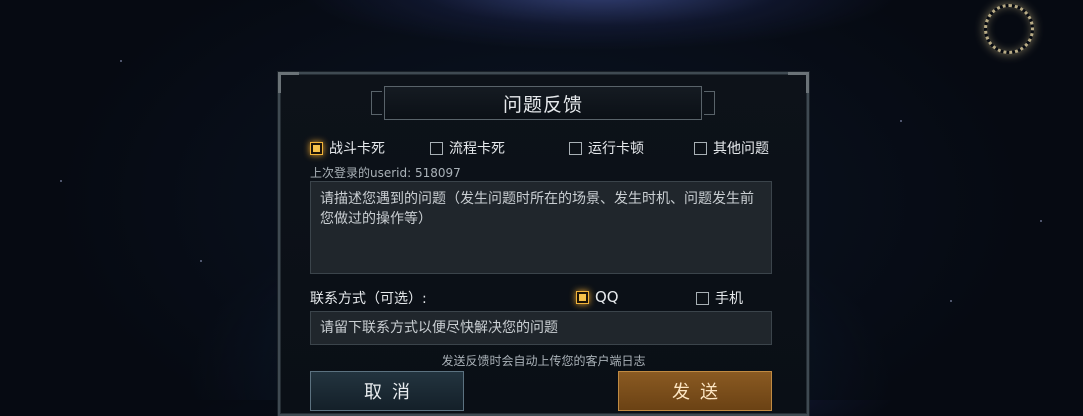  I want to click on contact-option-phone: 手机, so click(719, 298).